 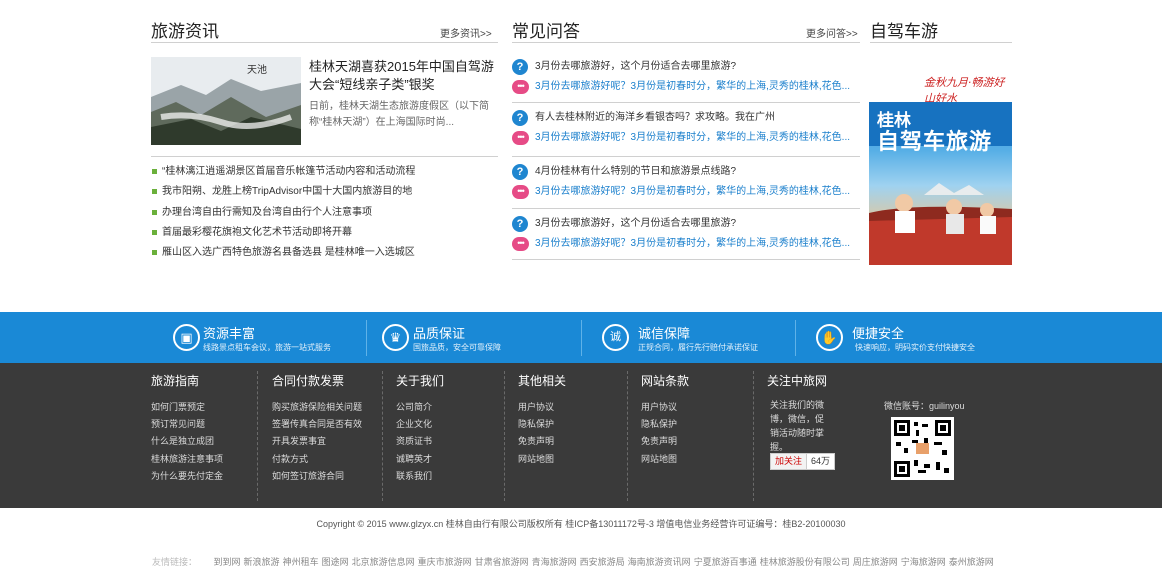 What do you see at coordinates (326, 213) in the screenshot?
I see `news-list-item: 办理台湾自由行需知及台湾自由行个人注意事项` at bounding box center [326, 213].